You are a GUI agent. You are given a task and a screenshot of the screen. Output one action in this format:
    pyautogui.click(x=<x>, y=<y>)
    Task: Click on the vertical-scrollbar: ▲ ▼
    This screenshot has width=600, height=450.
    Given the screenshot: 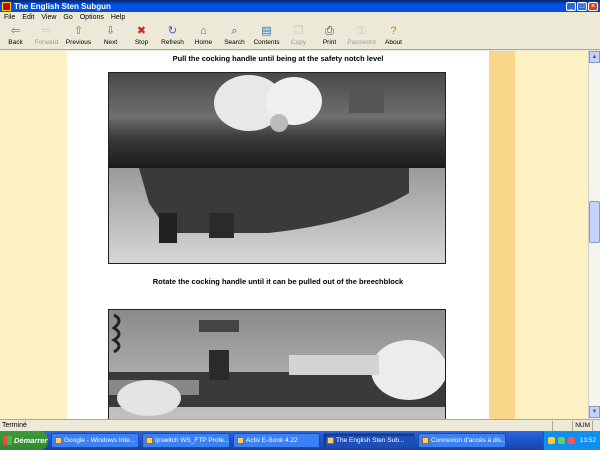 What is the action you would take?
    pyautogui.click(x=594, y=235)
    